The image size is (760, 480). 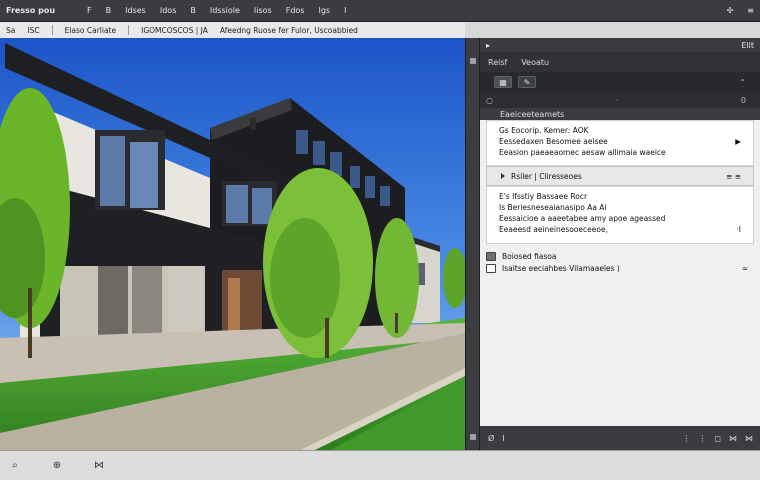 What do you see at coordinates (488, 45) in the screenshot?
I see `collapse-icon: ▸` at bounding box center [488, 45].